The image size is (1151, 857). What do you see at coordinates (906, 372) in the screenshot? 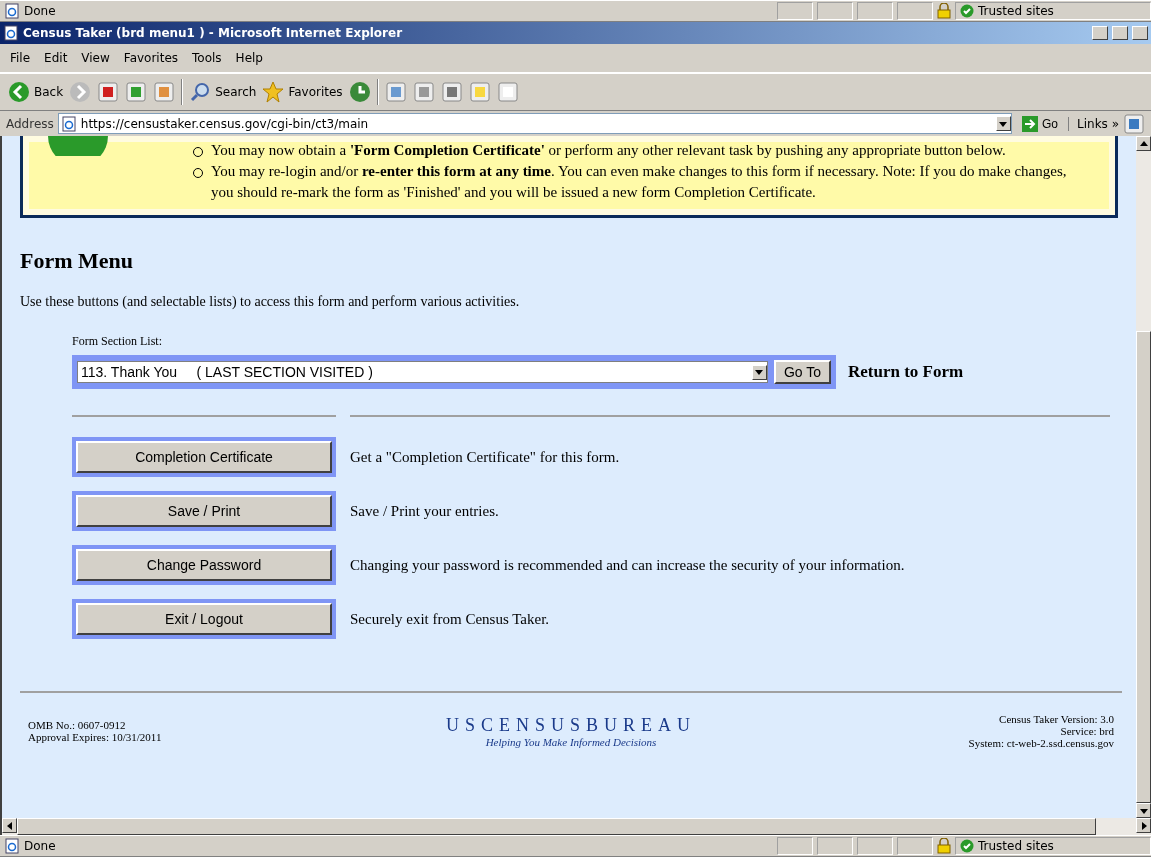
I see `return-label: Return to Form` at bounding box center [906, 372].